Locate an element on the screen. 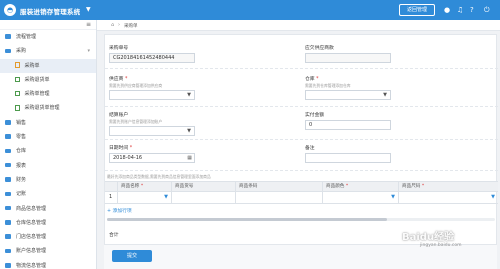 Image resolution: width=500 pixels, height=269 pixels. user-icon: ● is located at coordinates (447, 10).